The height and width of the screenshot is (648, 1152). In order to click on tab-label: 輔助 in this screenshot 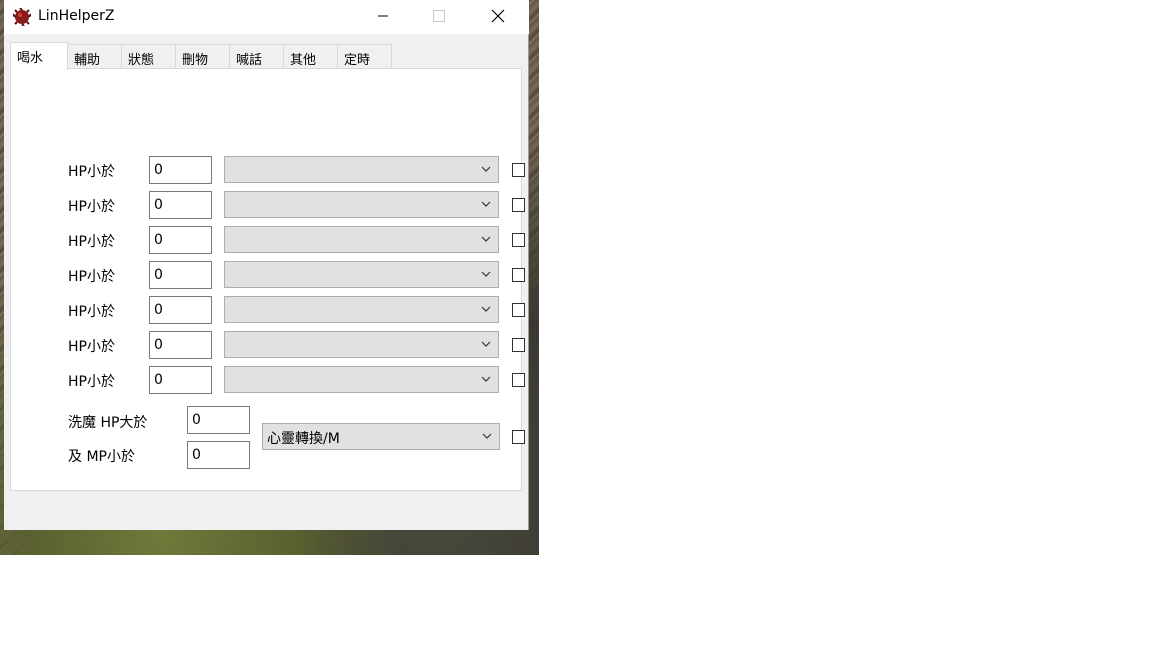, I will do `click(87, 60)`.